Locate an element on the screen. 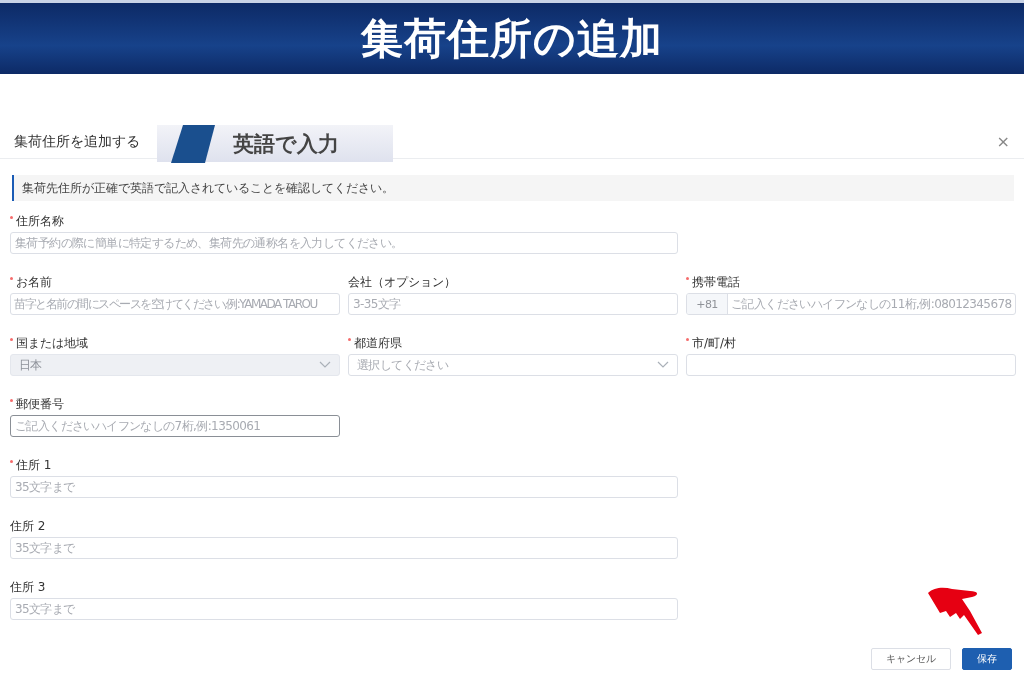 The image size is (1024, 700). field-label: 会社（オプション） is located at coordinates (402, 282).